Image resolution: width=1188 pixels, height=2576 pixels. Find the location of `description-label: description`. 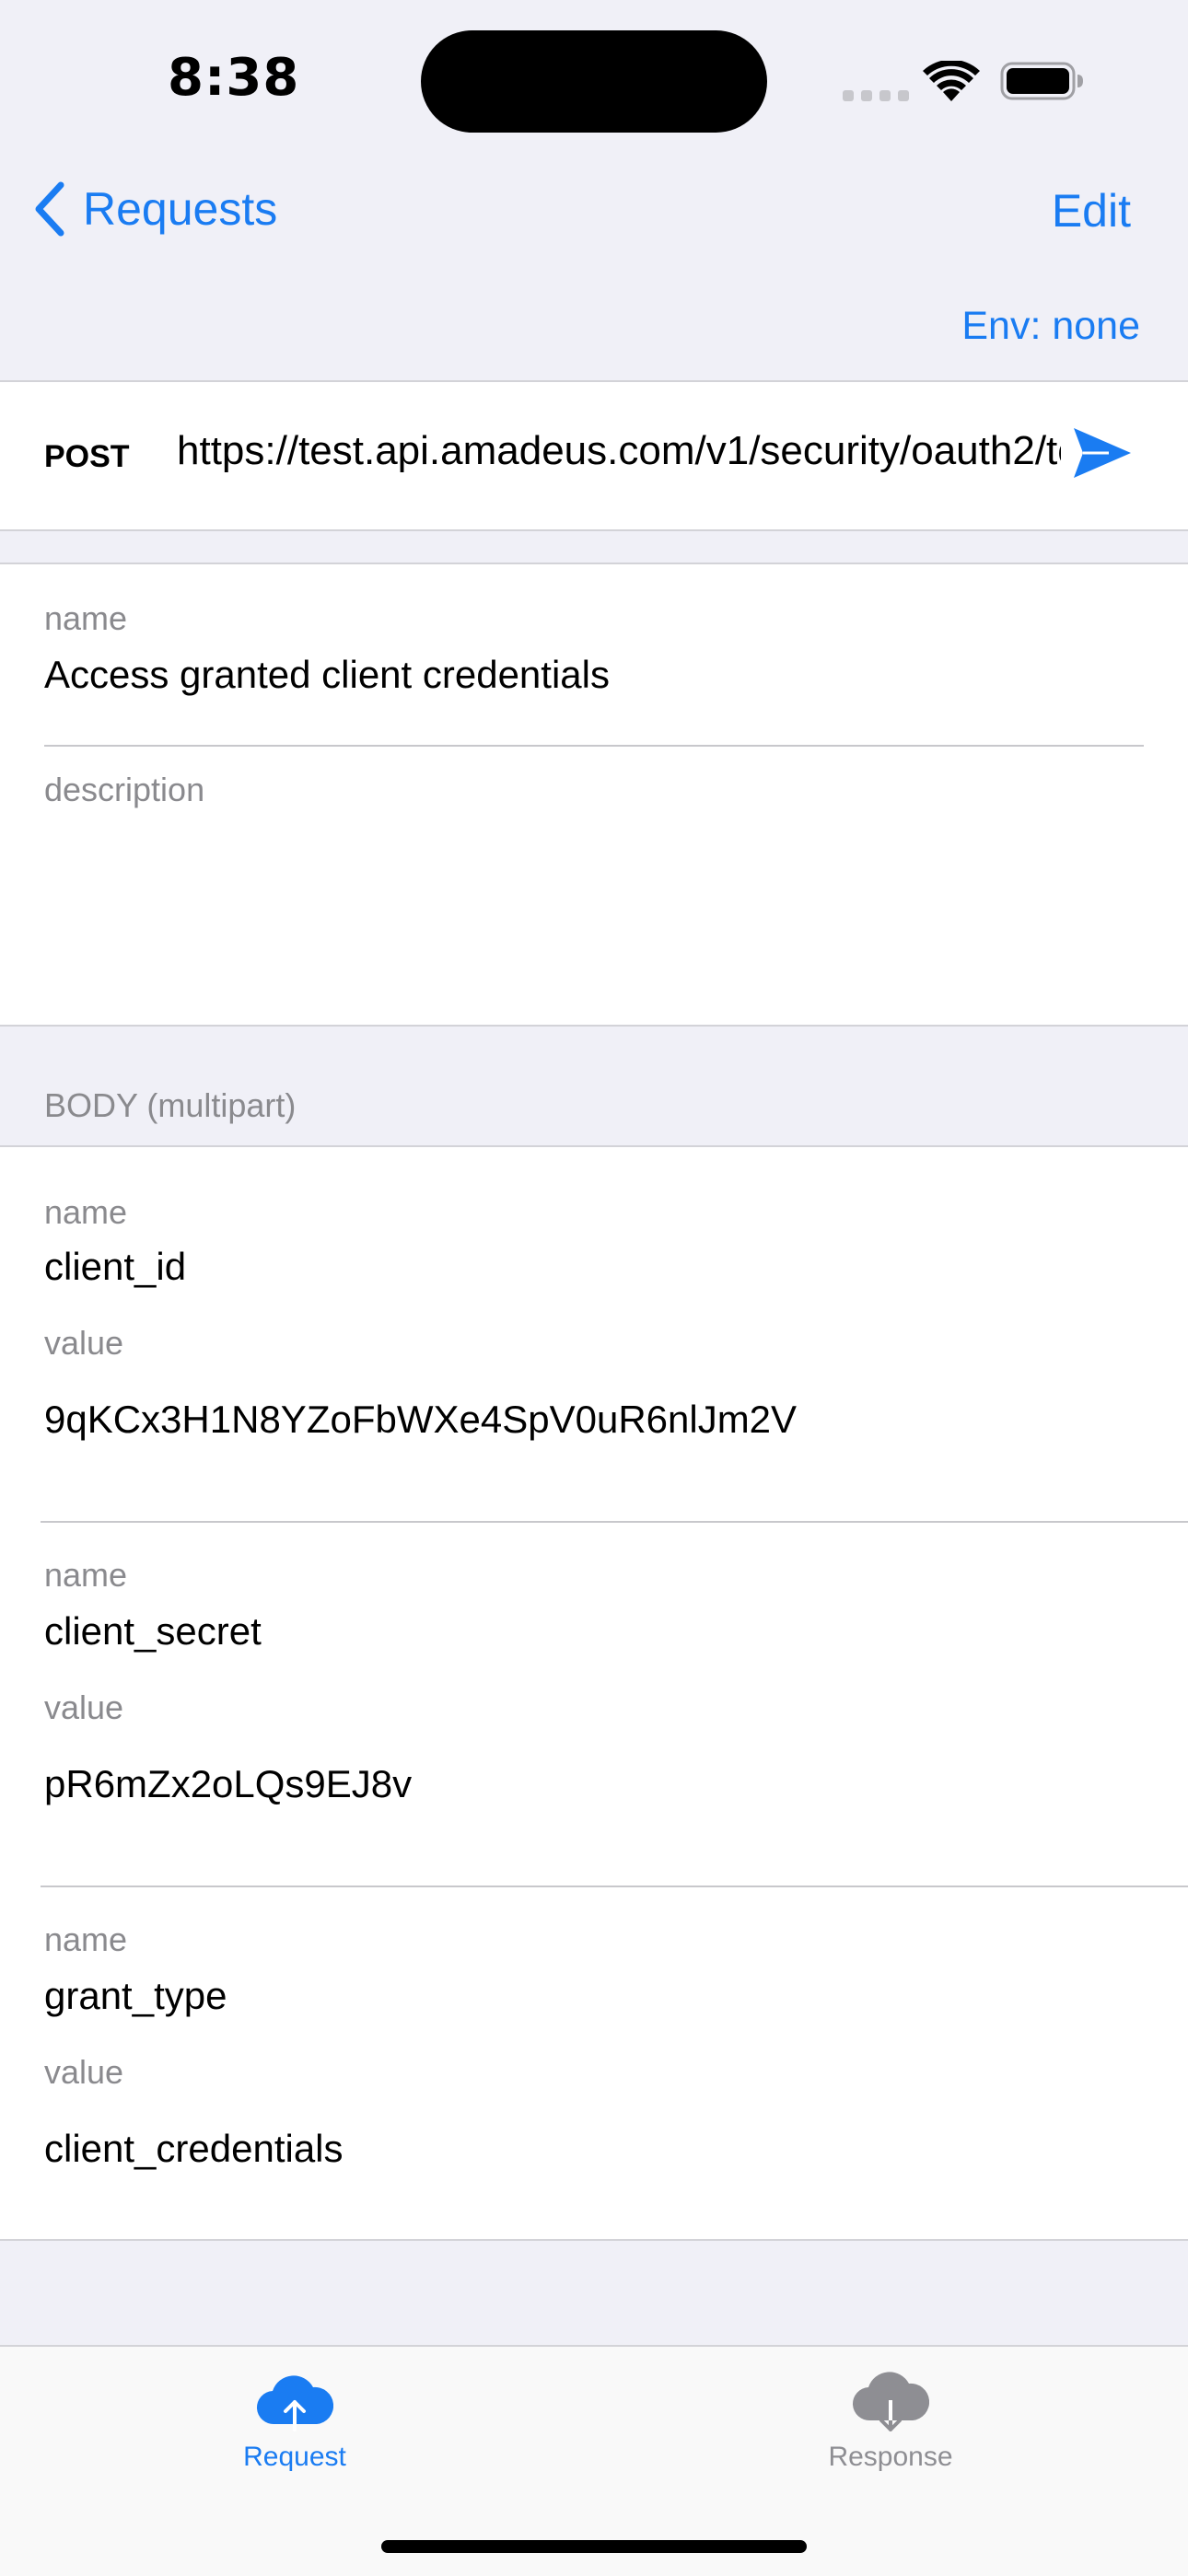

description-label: description is located at coordinates (124, 789).